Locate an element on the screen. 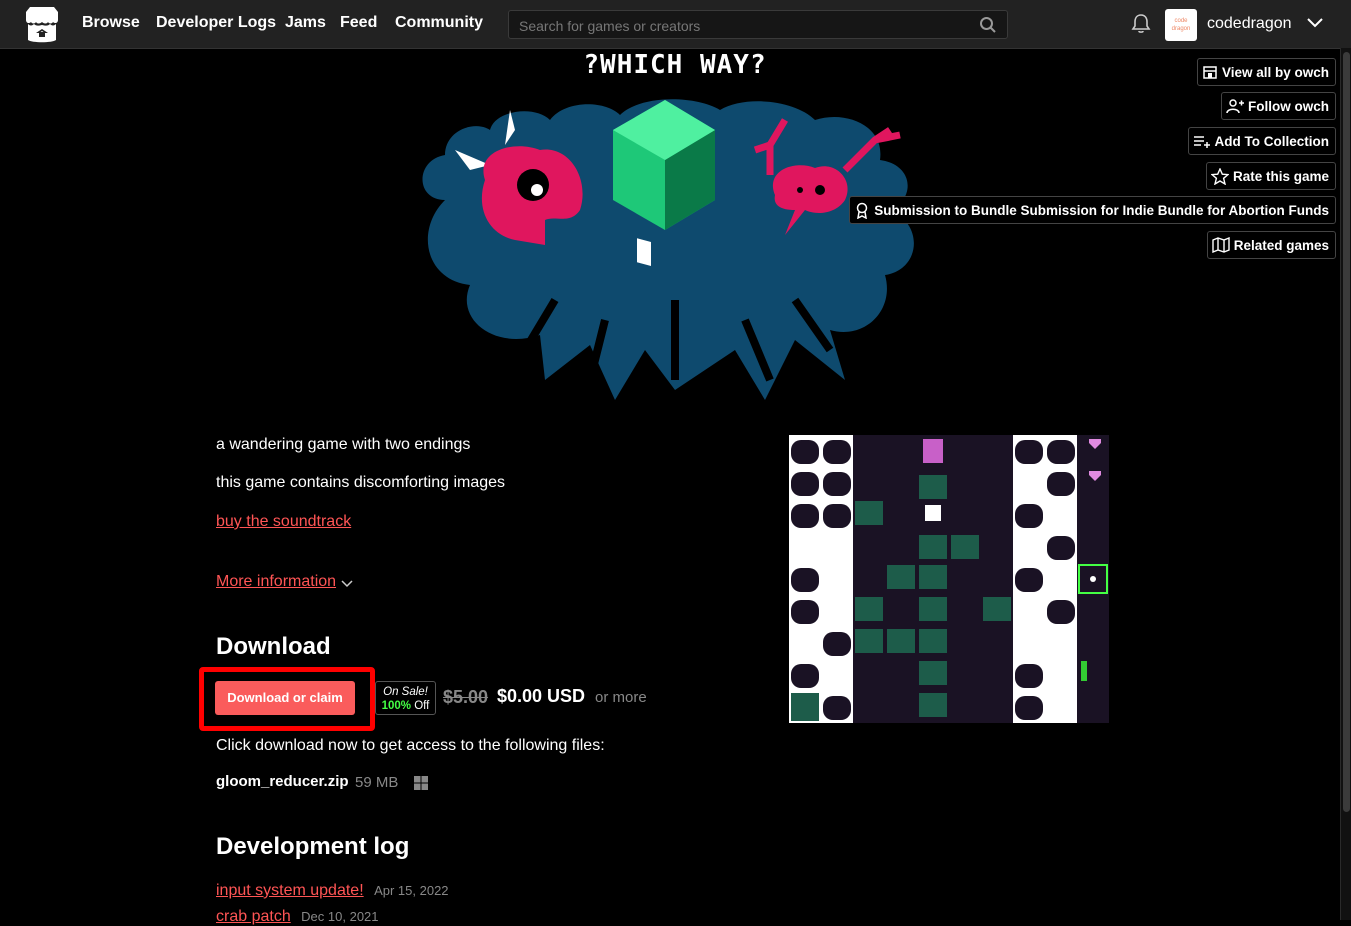 The height and width of the screenshot is (926, 1351). or-more-label: or more is located at coordinates (621, 697).